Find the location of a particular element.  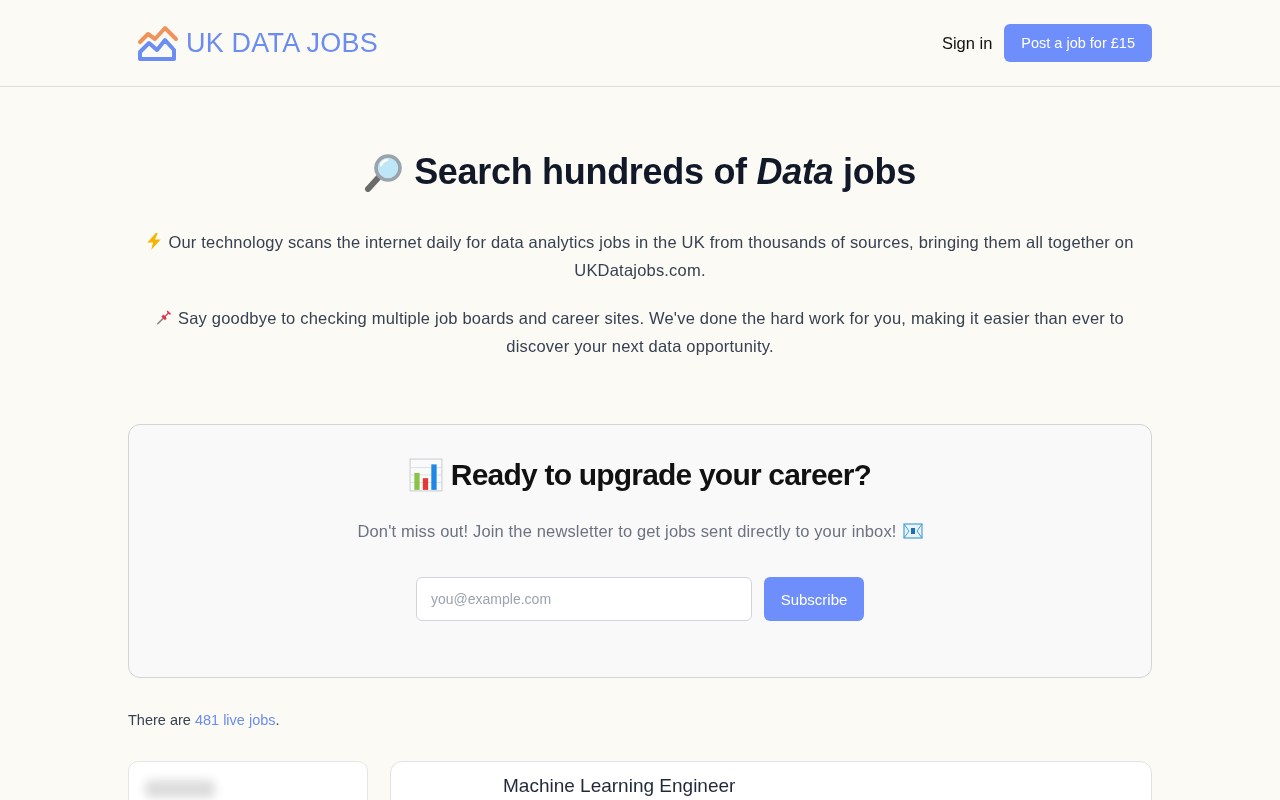

subscribe-button: Subscribe is located at coordinates (814, 599).